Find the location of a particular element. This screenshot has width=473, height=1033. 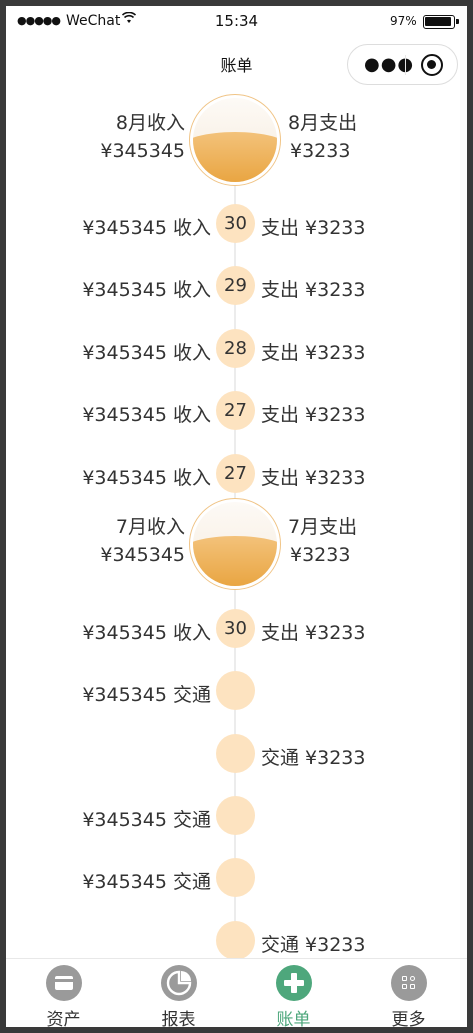

day-badge: 29 is located at coordinates (235, 285).